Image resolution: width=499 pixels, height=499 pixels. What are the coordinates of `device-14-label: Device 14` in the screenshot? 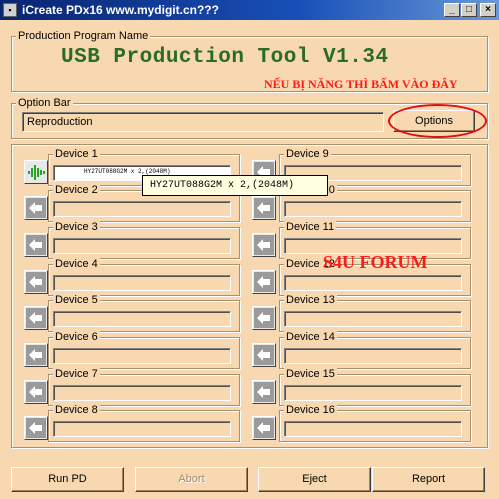 It's located at (310, 337).